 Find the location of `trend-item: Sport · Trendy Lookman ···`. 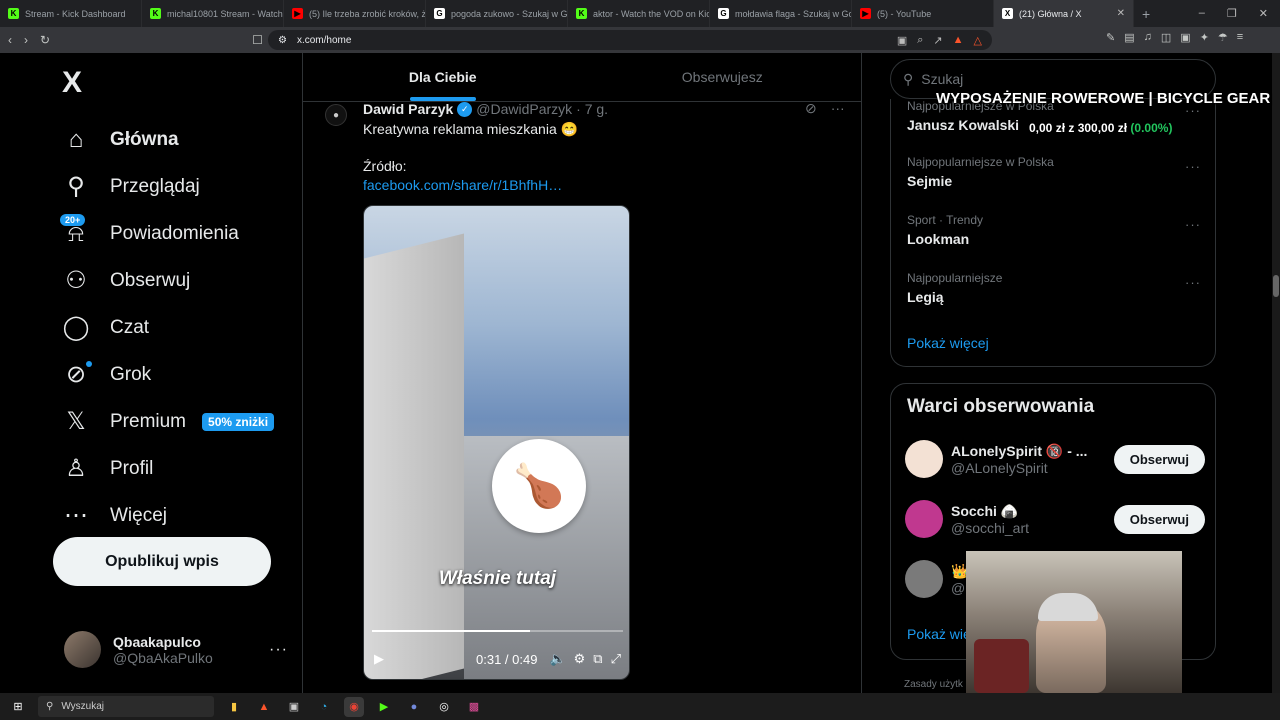

trend-item: Sport · Trendy Lookman ··· is located at coordinates (1054, 230).